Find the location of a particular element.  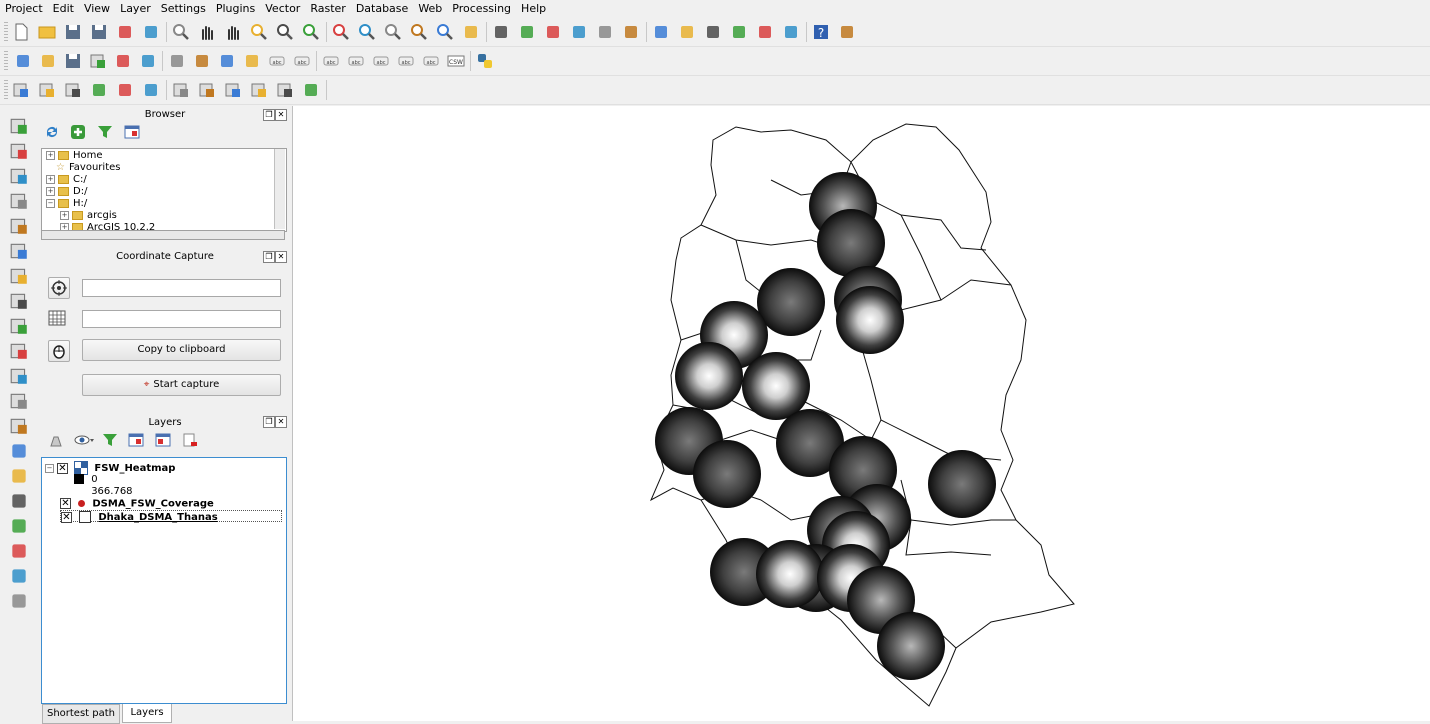

open-layer-styling-icon is located at coordinates (57, 440).